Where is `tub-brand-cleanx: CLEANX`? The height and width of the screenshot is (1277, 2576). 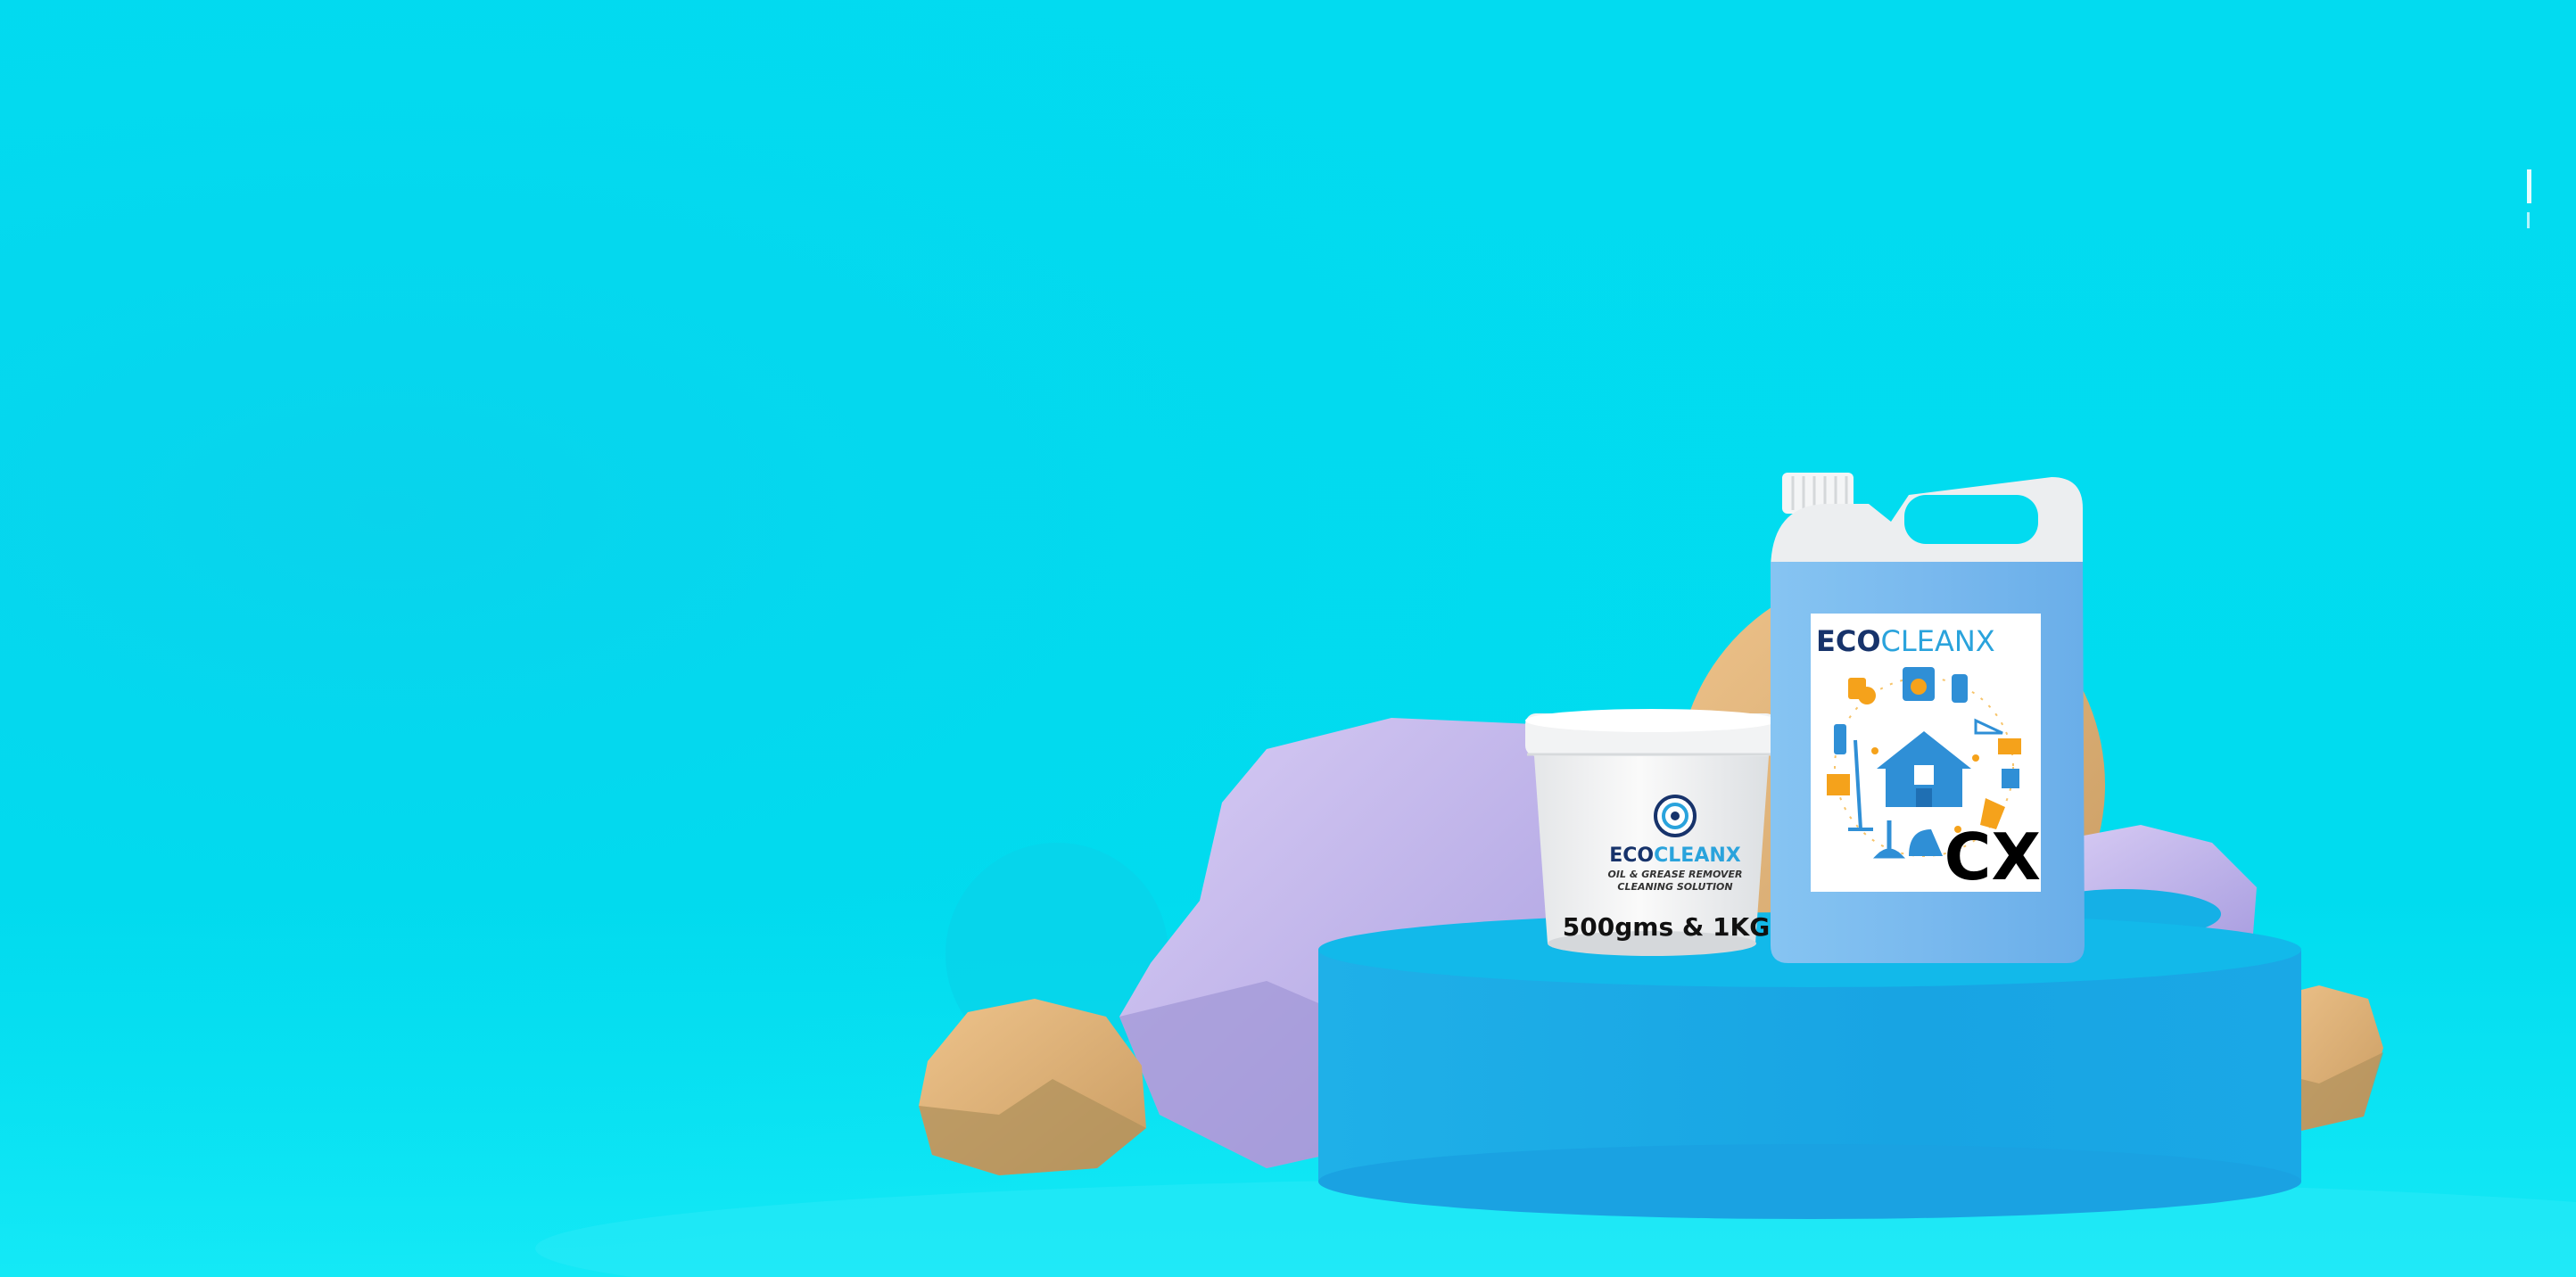 tub-brand-cleanx: CLEANX is located at coordinates (1698, 855).